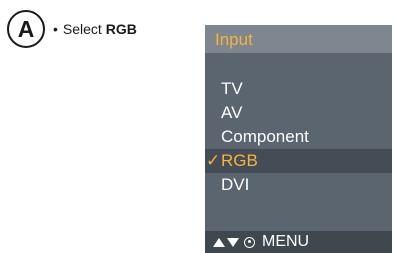  Describe the element at coordinates (298, 89) in the screenshot. I see `menu-item-tv: TV` at that location.